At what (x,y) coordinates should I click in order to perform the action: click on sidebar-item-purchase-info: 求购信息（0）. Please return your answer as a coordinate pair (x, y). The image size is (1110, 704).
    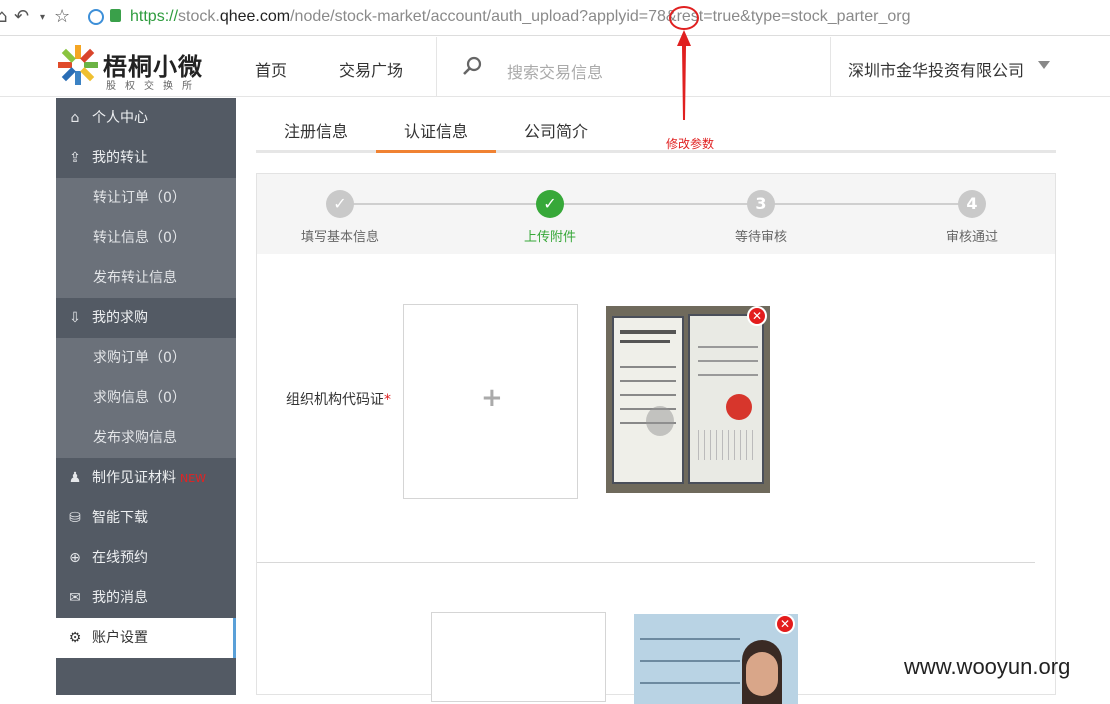
    Looking at the image, I should click on (146, 398).